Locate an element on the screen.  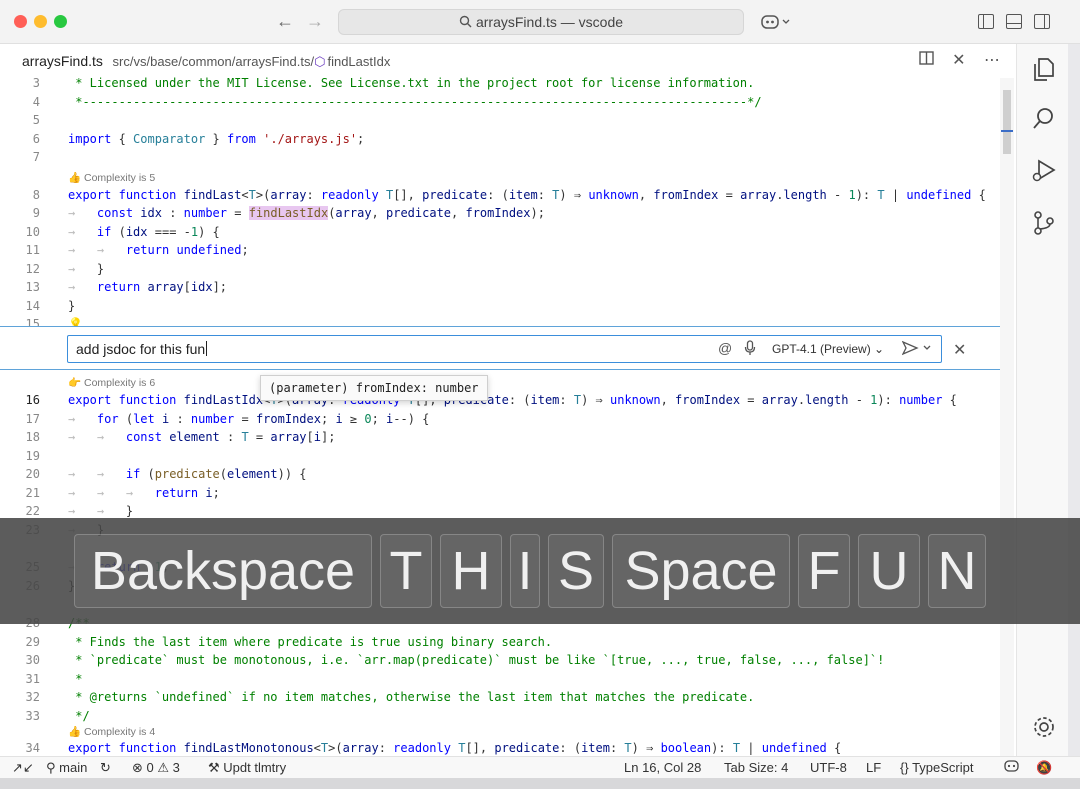
codelens-complexity: 👍 Complexity is 5 is located at coordinates (111, 178).